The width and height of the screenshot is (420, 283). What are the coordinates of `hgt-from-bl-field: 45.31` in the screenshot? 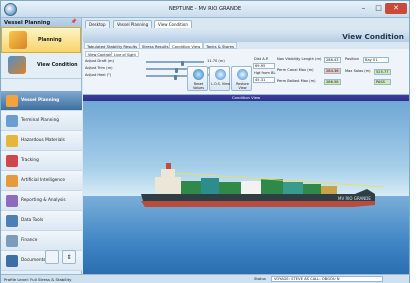 It's located at (264, 80).